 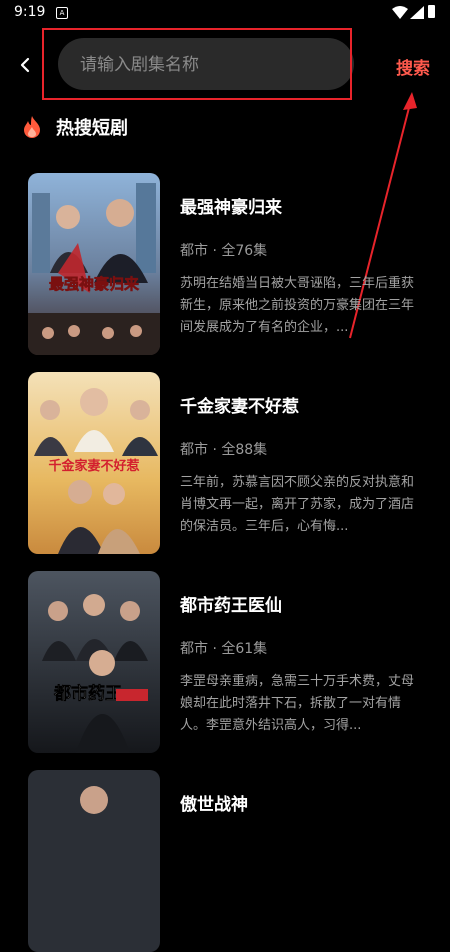 What do you see at coordinates (62, 13) in the screenshot?
I see `notification-icon: A` at bounding box center [62, 13].